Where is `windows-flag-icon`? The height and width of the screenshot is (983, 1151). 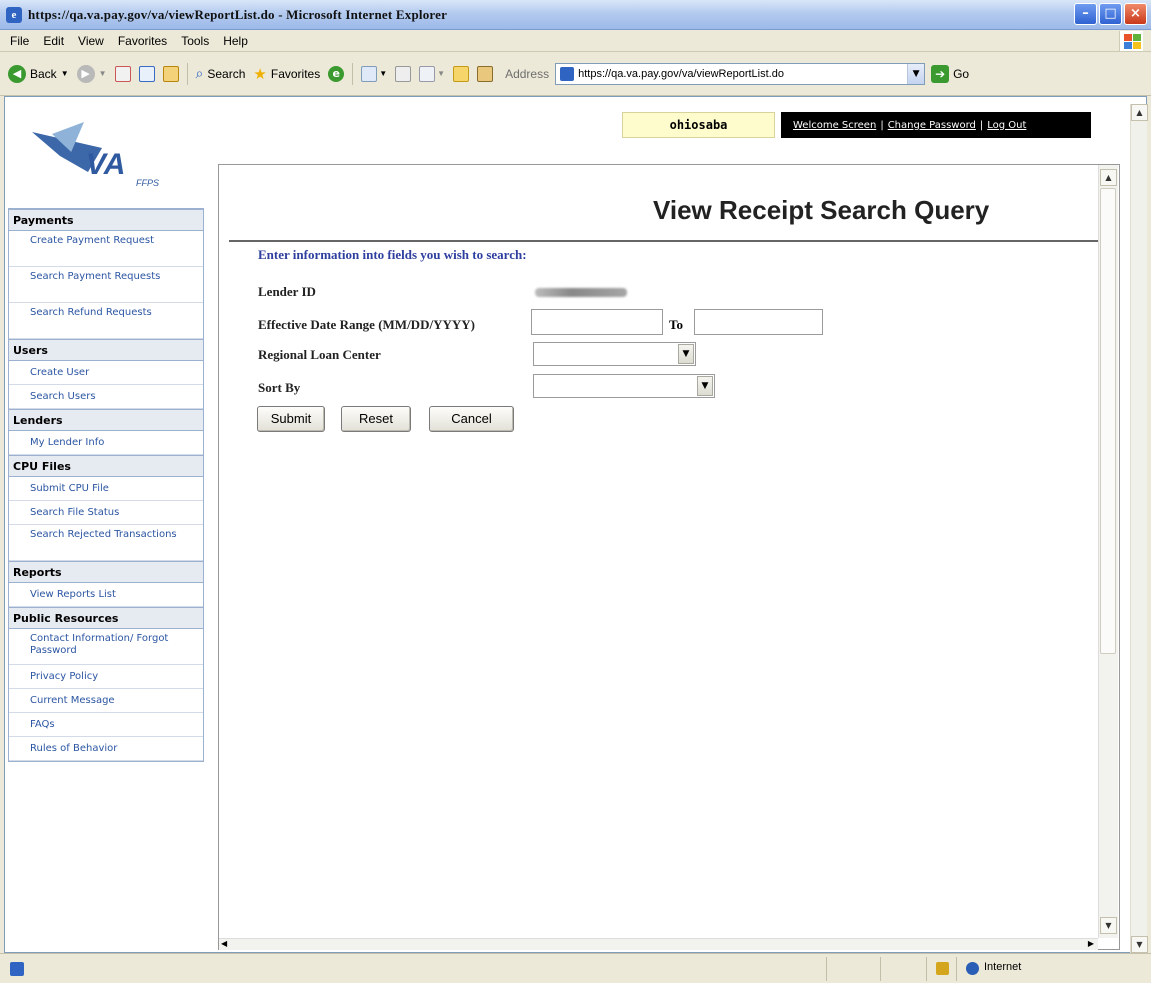 windows-flag-icon is located at coordinates (1131, 41).